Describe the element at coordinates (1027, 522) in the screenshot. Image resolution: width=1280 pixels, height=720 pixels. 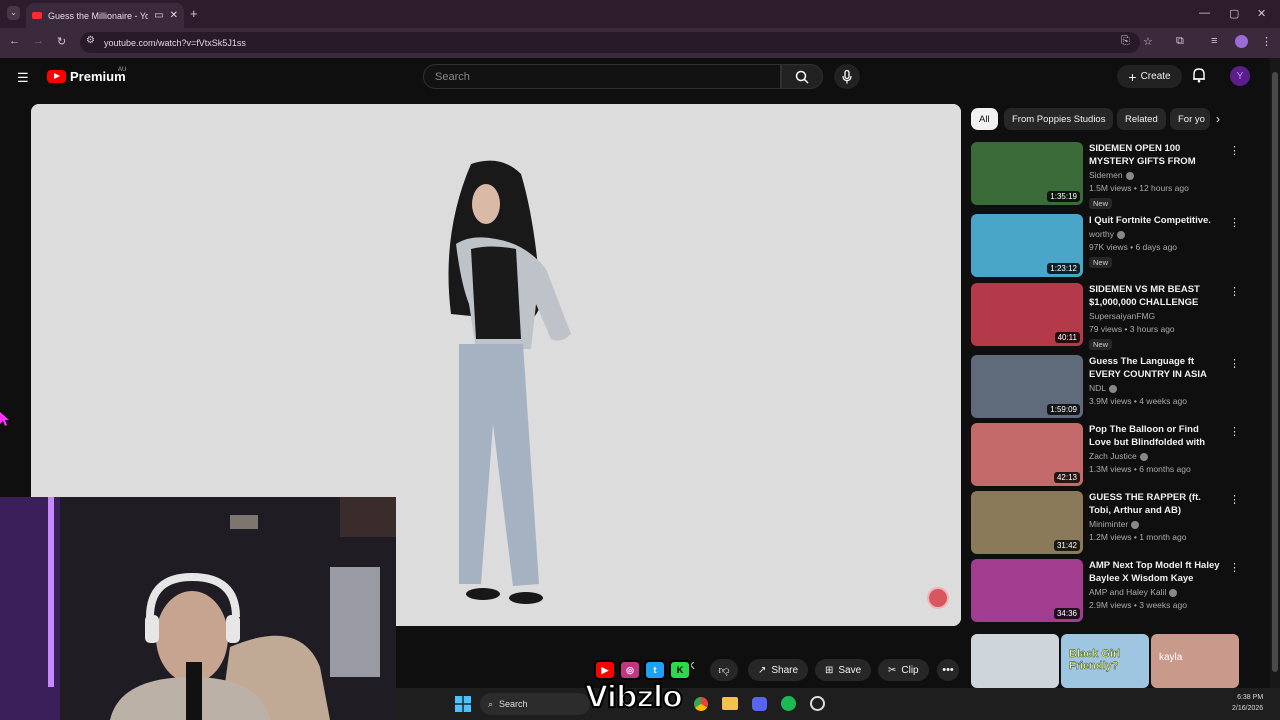
I see `video-thumbnail: 31:42` at that location.